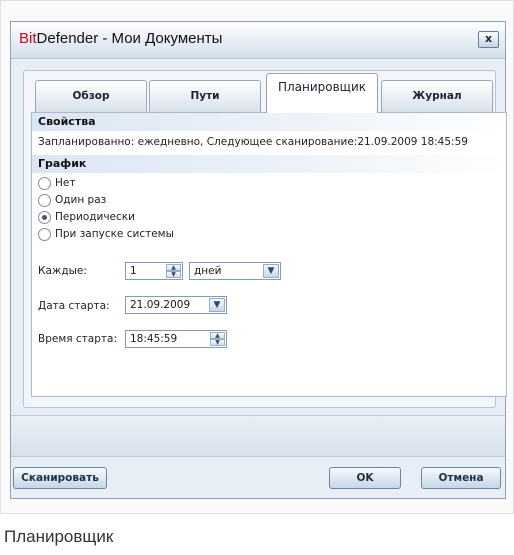 This screenshot has width=514, height=555. What do you see at coordinates (461, 478) in the screenshot?
I see `cancel-button: Отмена` at bounding box center [461, 478].